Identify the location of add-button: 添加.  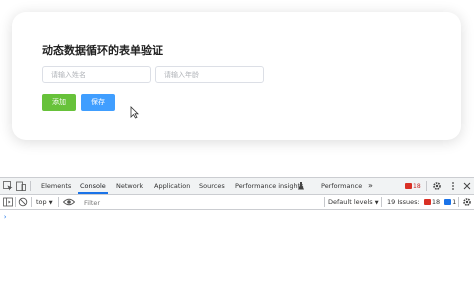
(59, 102).